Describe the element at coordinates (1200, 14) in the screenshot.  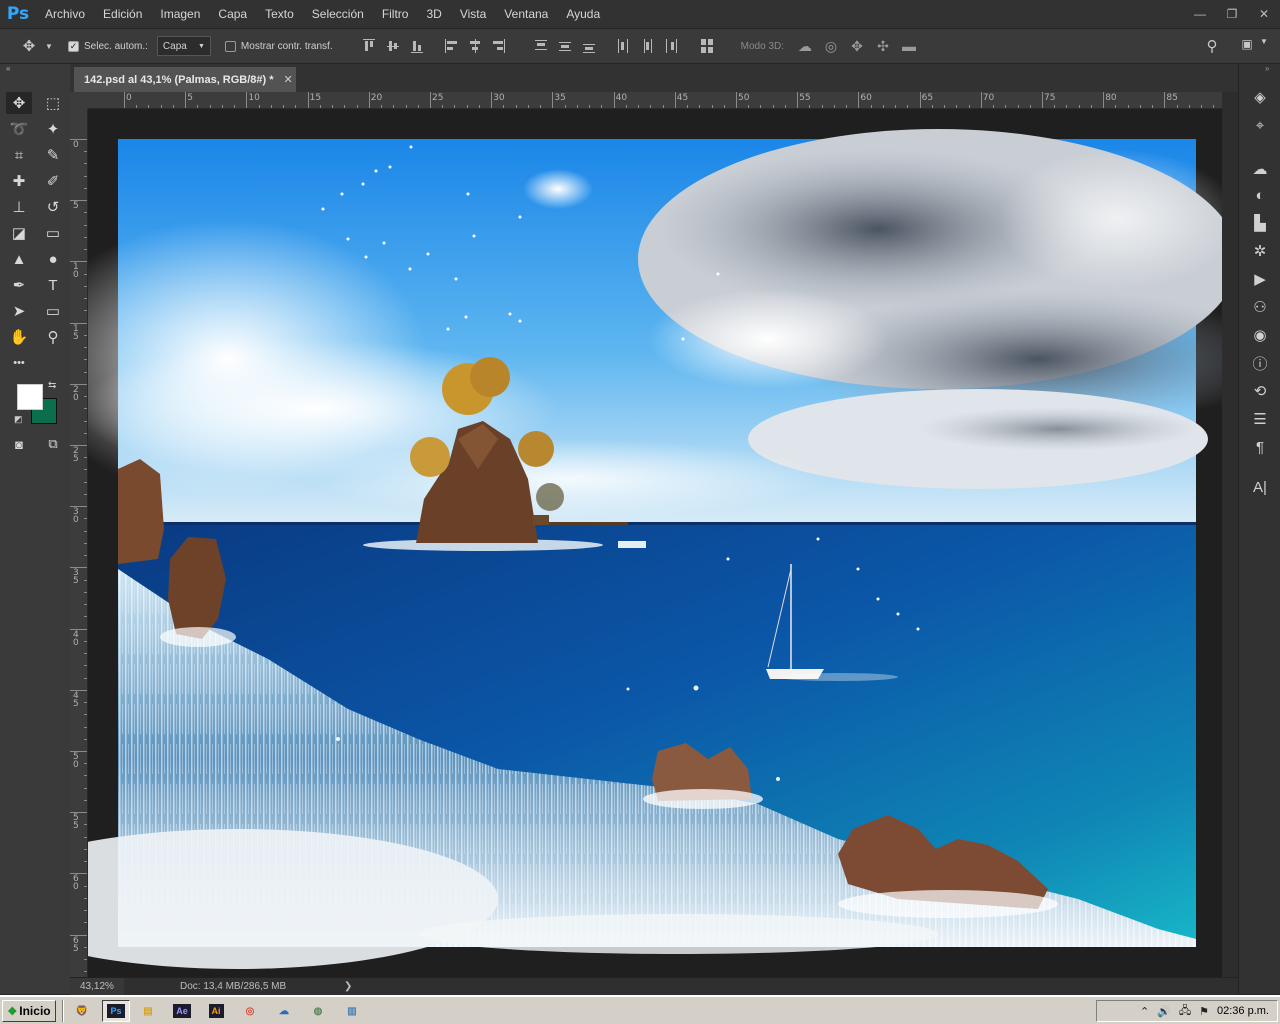
I see `minimize-button: —` at that location.